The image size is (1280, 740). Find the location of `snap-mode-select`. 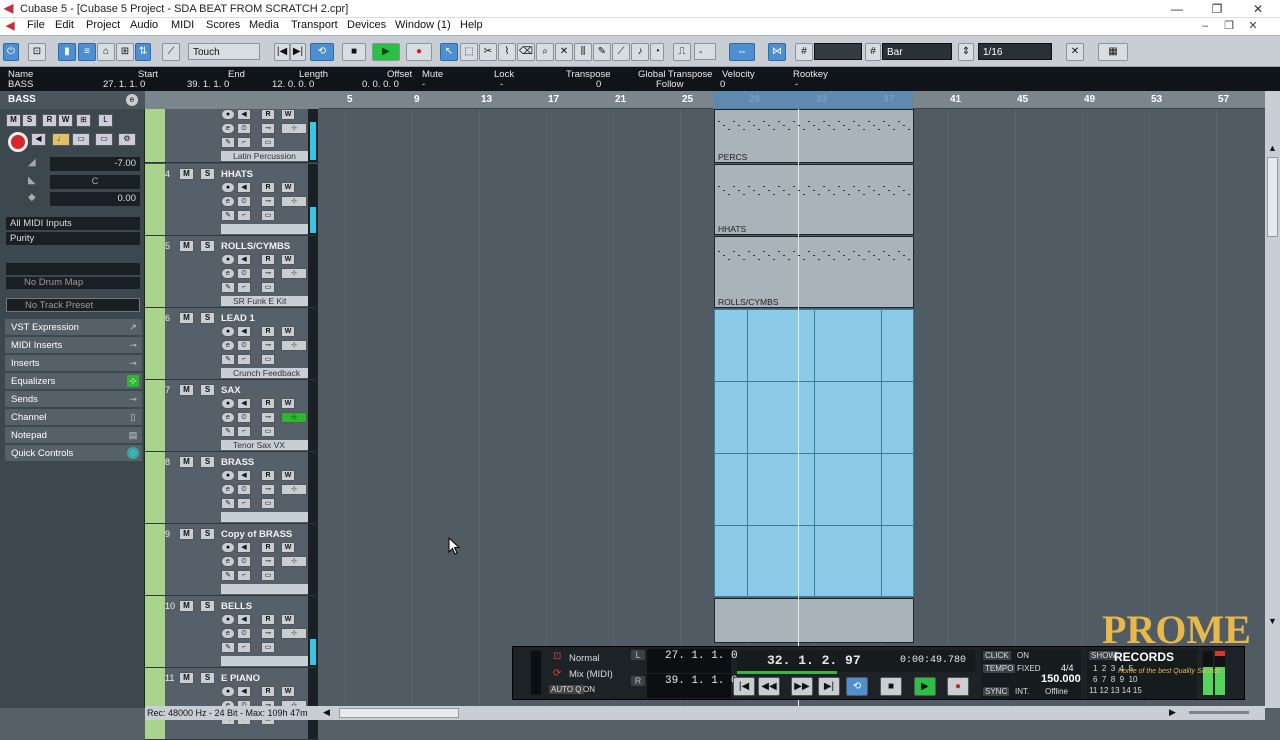

snap-mode-select is located at coordinates (838, 51).